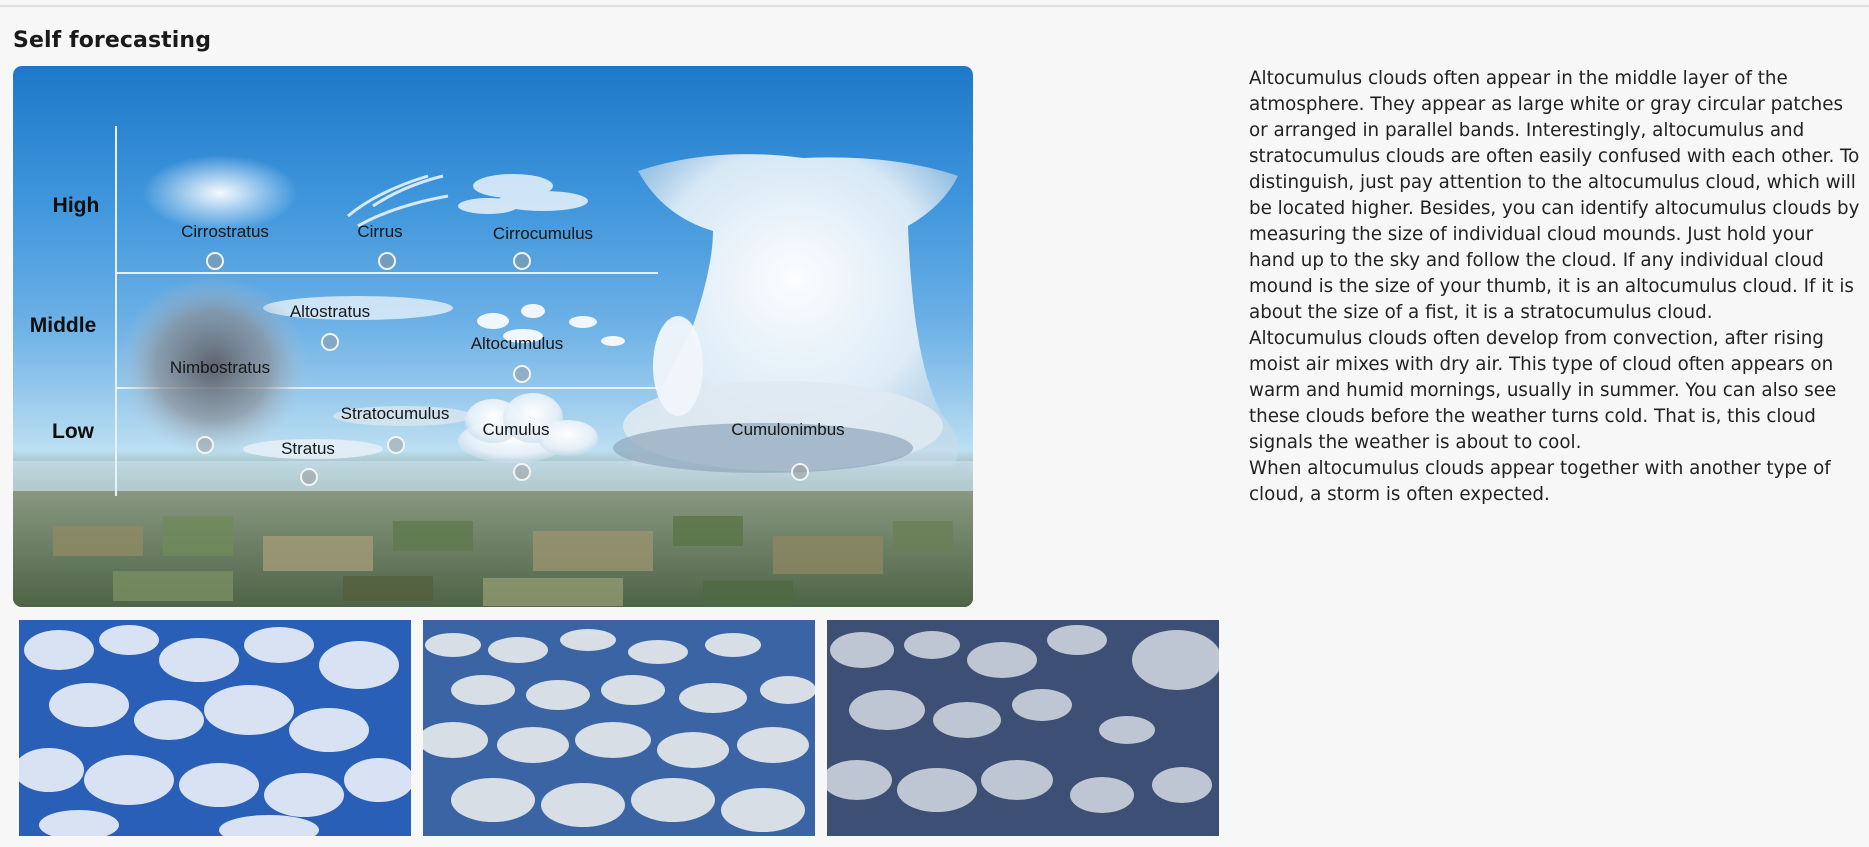  What do you see at coordinates (205, 445) in the screenshot?
I see `marker-nimbostratus` at bounding box center [205, 445].